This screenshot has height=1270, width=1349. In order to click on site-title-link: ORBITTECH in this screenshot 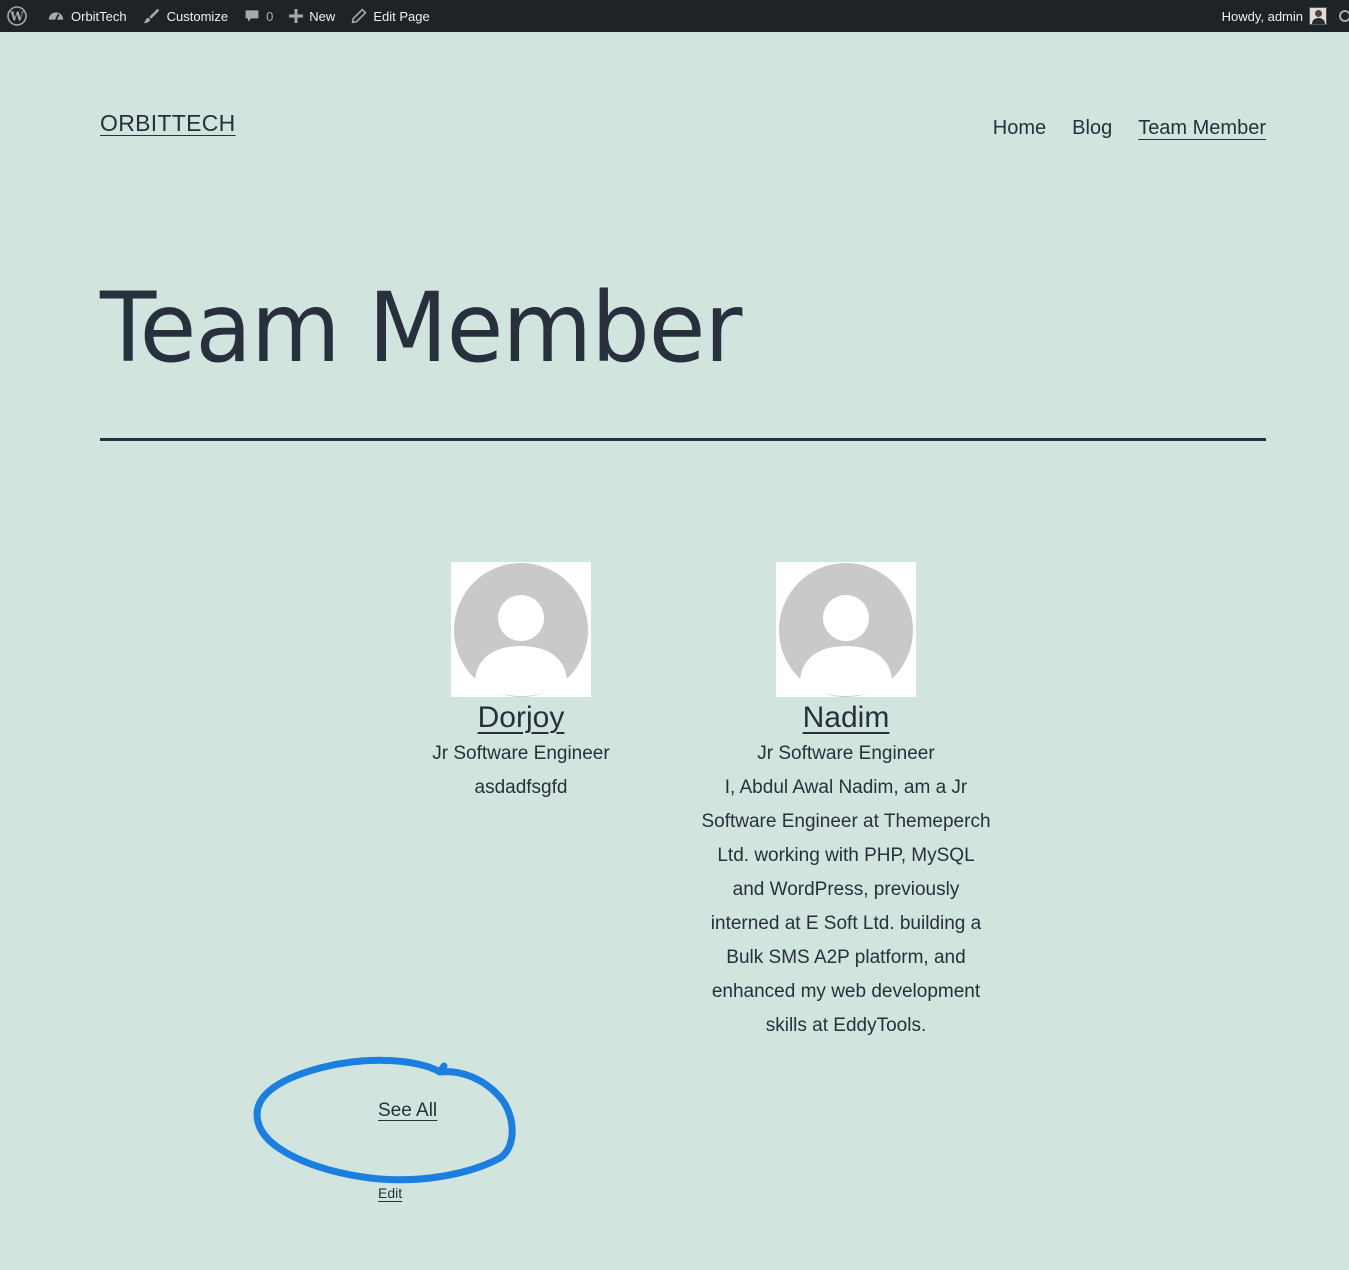, I will do `click(168, 123)`.